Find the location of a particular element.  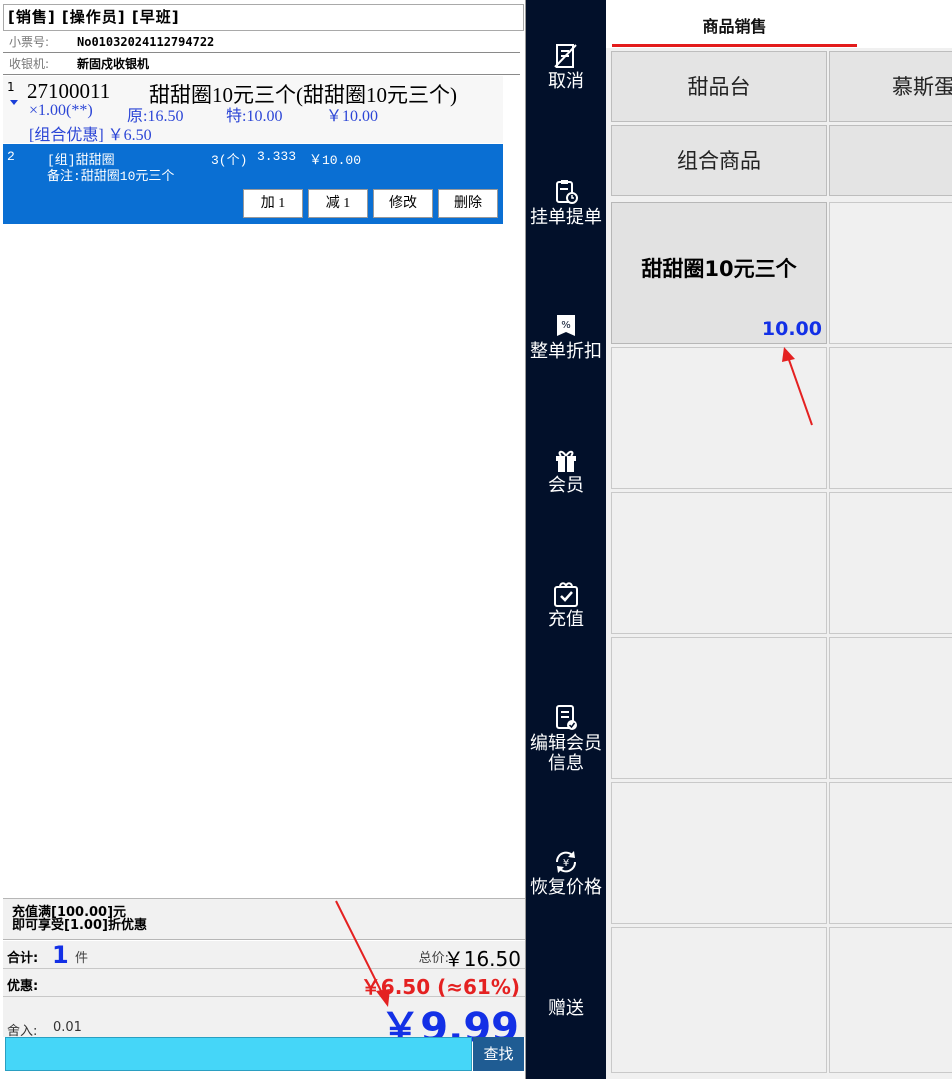

item-special-price: 特:10.00 is located at coordinates (254, 116).